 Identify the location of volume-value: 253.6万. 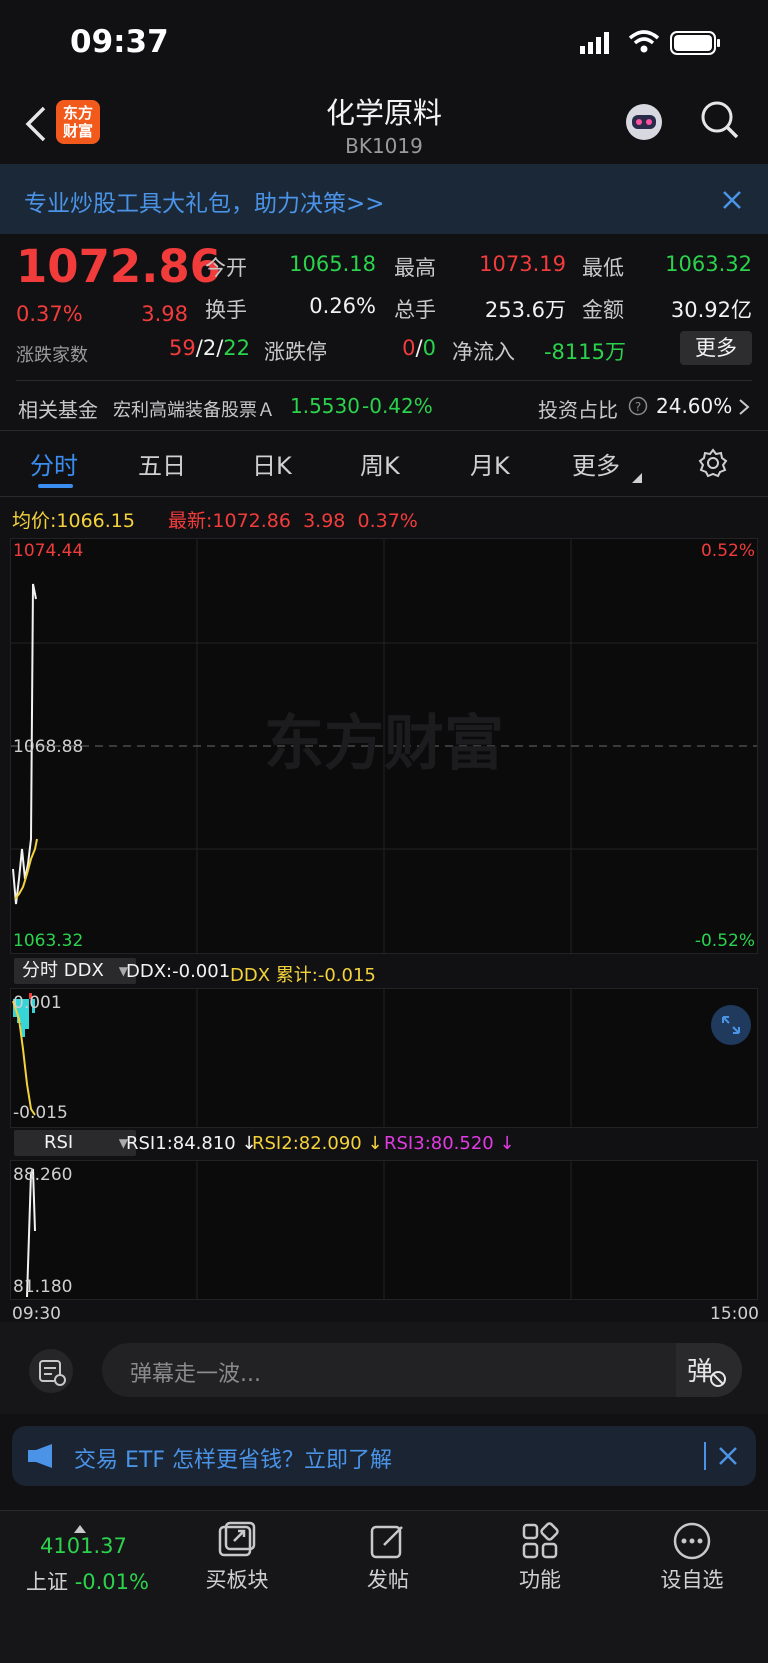
(525, 310).